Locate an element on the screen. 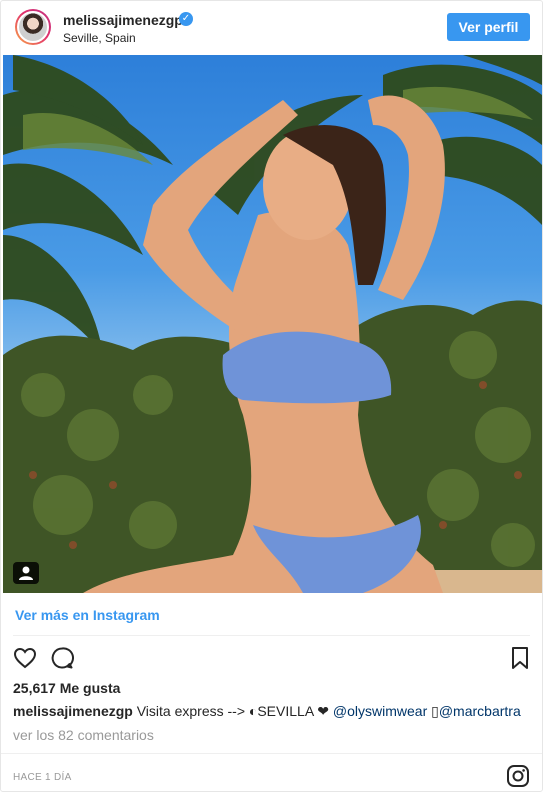 This screenshot has width=543, height=792. username: melissajimenezgp is located at coordinates (123, 20).